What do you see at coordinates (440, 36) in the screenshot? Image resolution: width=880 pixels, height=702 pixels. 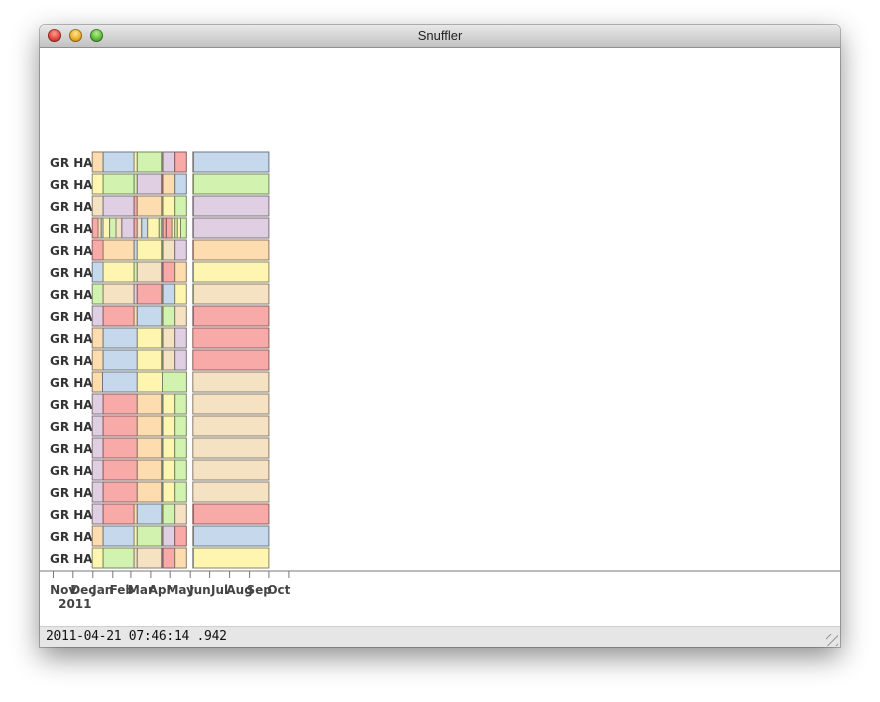 I see `title-bar: Snuffler` at bounding box center [440, 36].